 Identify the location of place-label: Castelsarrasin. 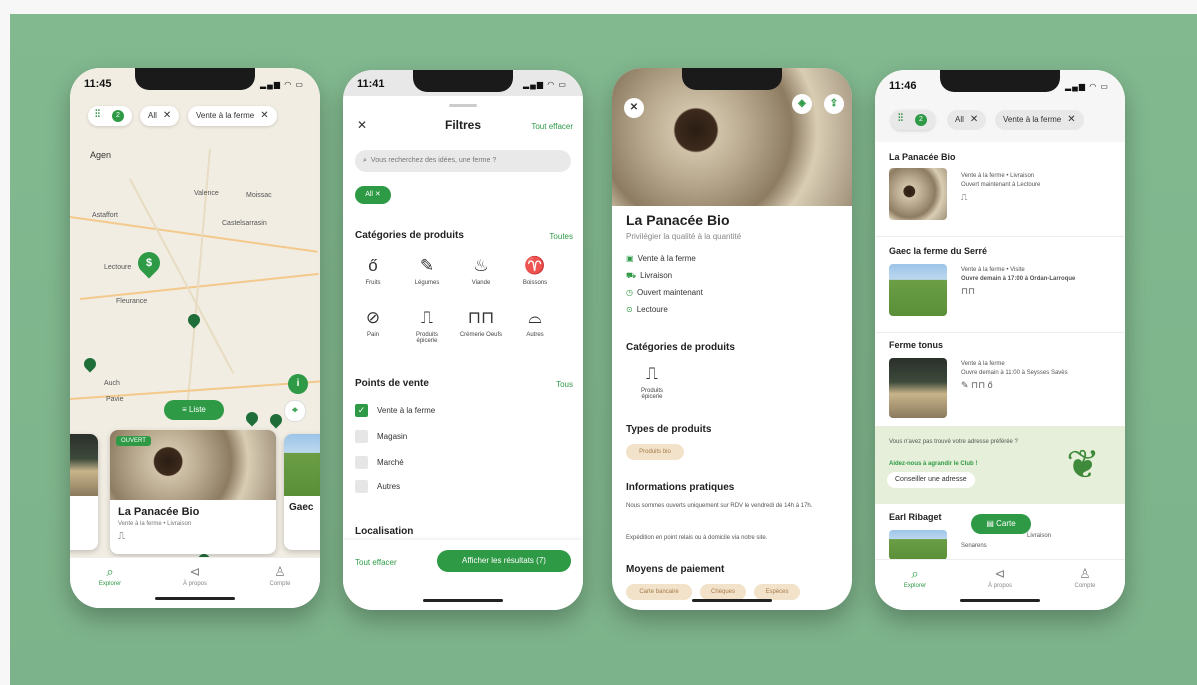
(244, 223).